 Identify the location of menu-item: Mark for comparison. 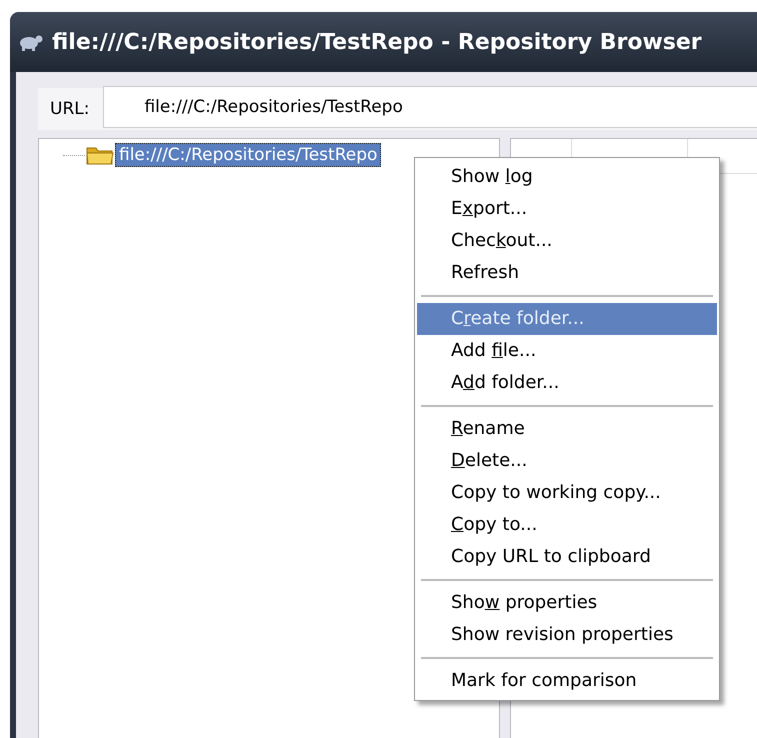
(567, 681).